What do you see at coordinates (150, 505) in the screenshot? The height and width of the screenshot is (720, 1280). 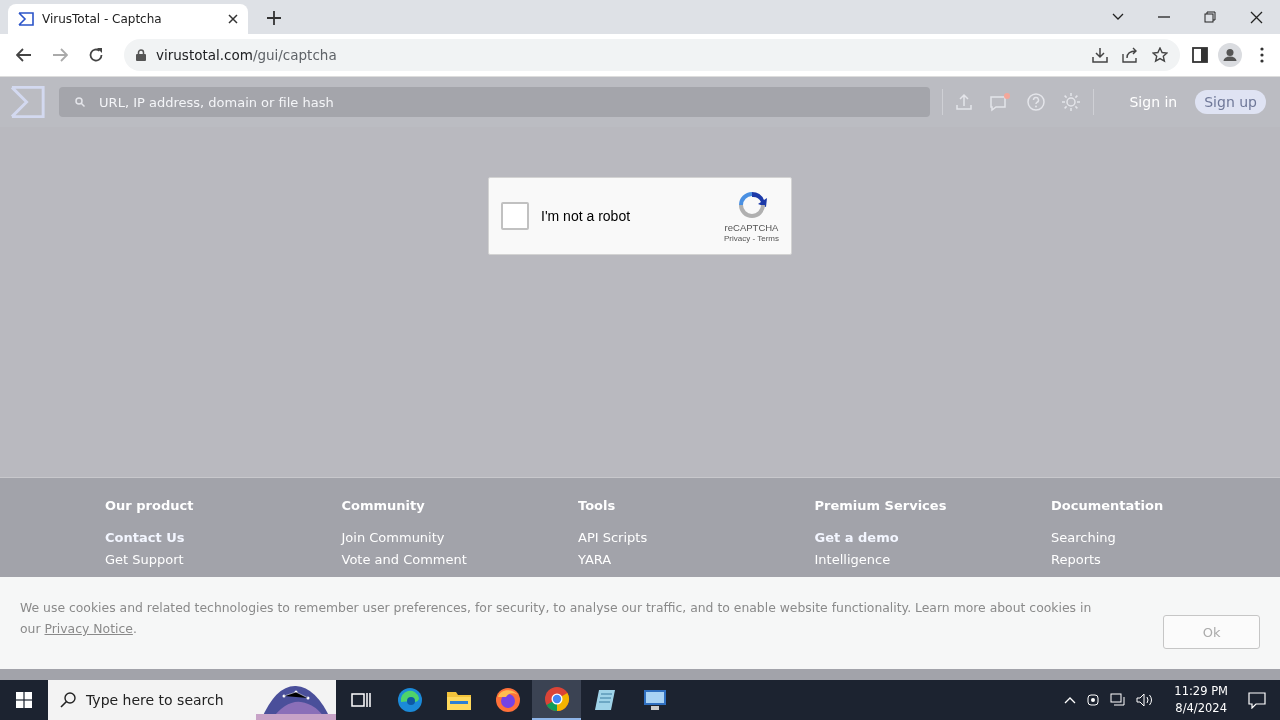 I see `footer-heading: Our product` at bounding box center [150, 505].